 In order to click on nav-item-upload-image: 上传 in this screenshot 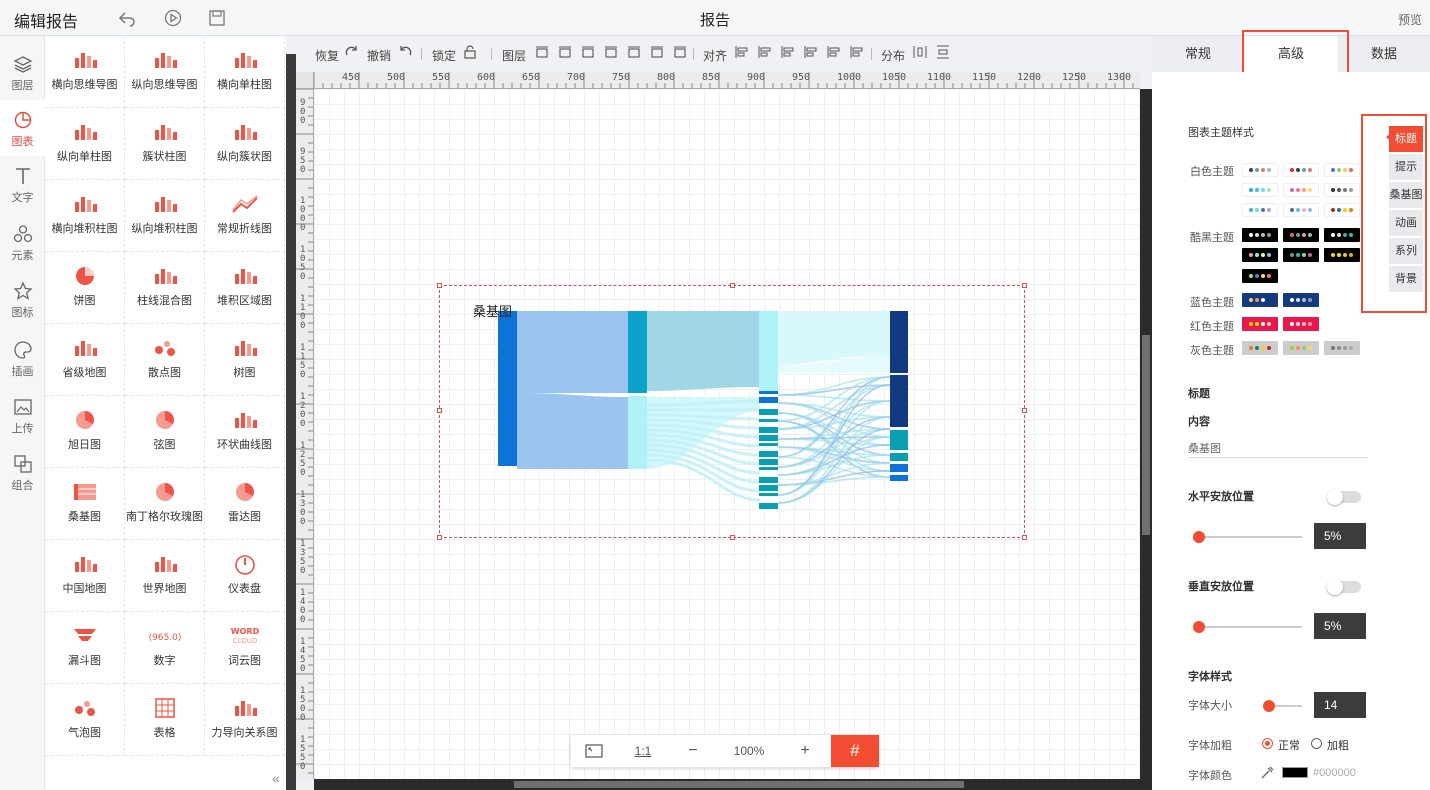, I will do `click(22, 415)`.